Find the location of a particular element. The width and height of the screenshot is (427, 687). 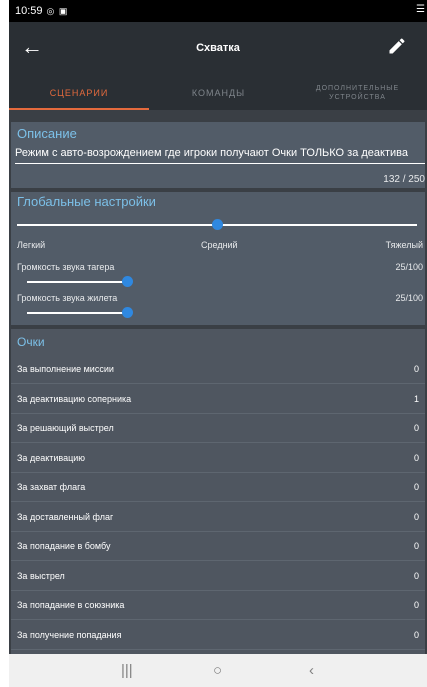

back-button: ‹ is located at coordinates (311, 670).